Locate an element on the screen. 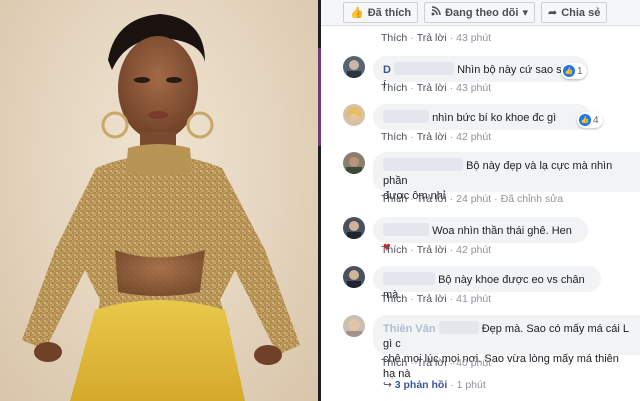  comment-bubble: Bộ này khoe được eo vs chân mà. is located at coordinates (487, 283).